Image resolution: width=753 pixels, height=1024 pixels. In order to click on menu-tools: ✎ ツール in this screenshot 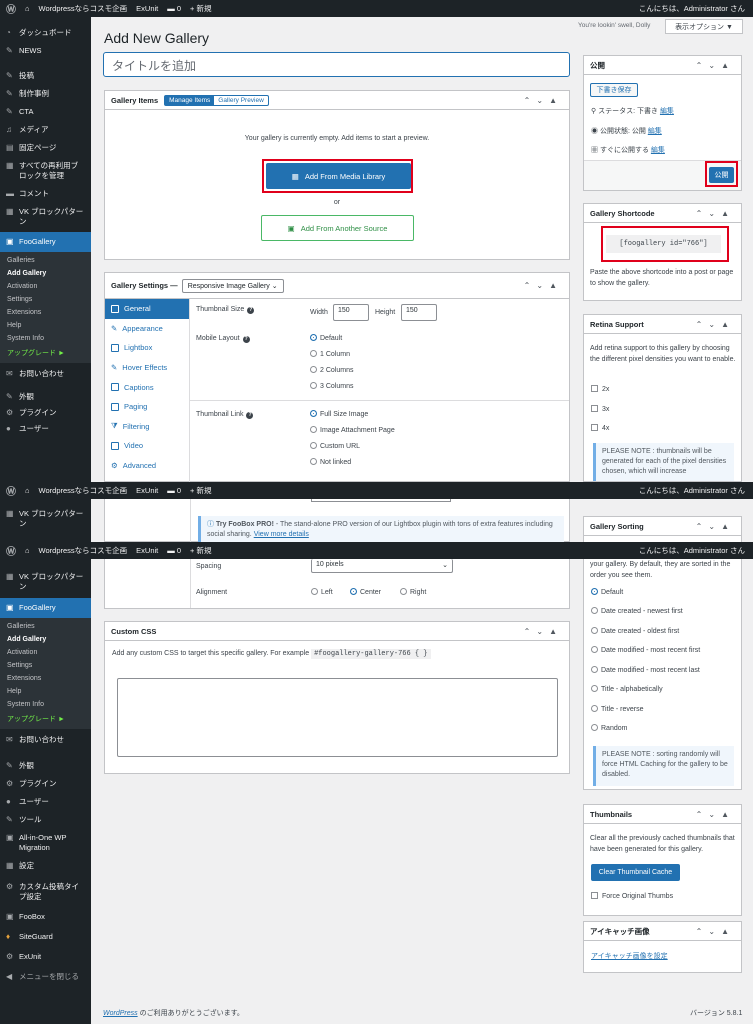, I will do `click(45, 819)`.